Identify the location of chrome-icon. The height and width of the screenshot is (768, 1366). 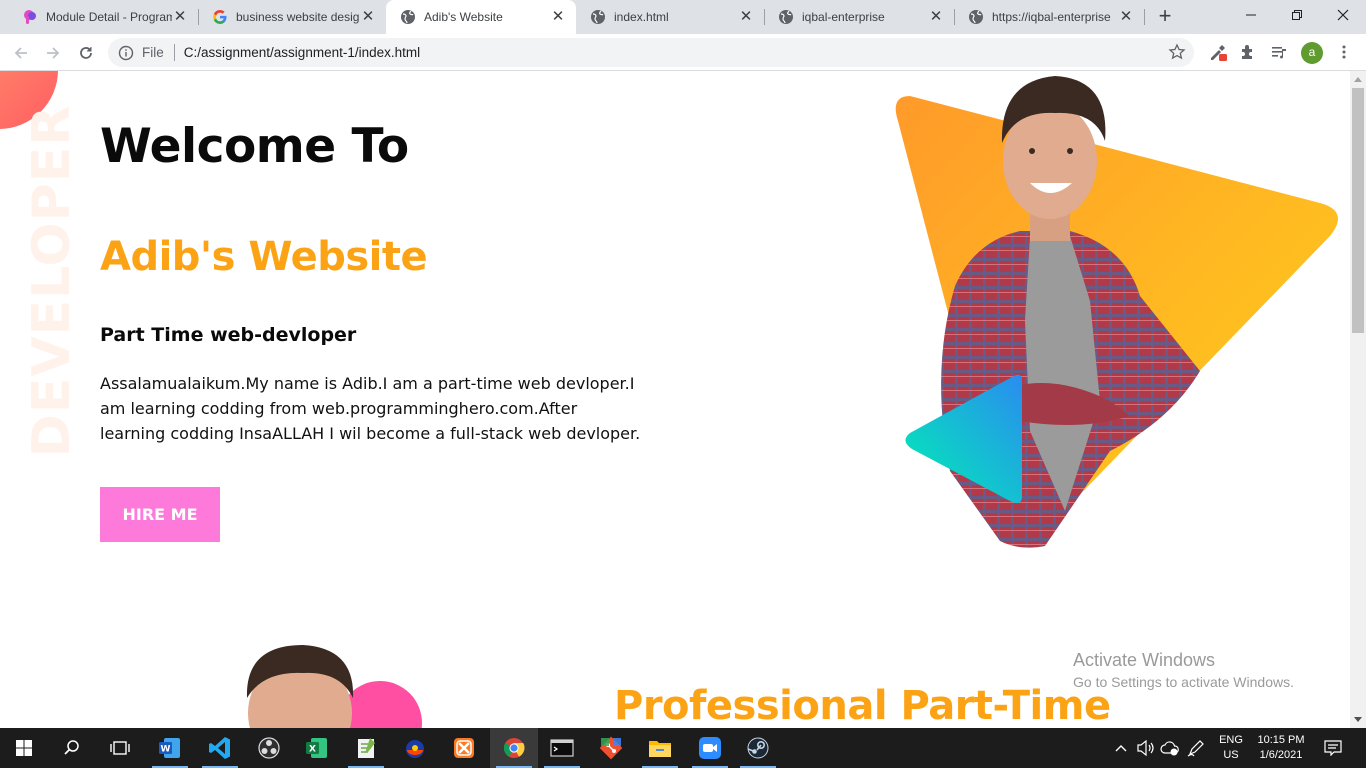
(514, 748).